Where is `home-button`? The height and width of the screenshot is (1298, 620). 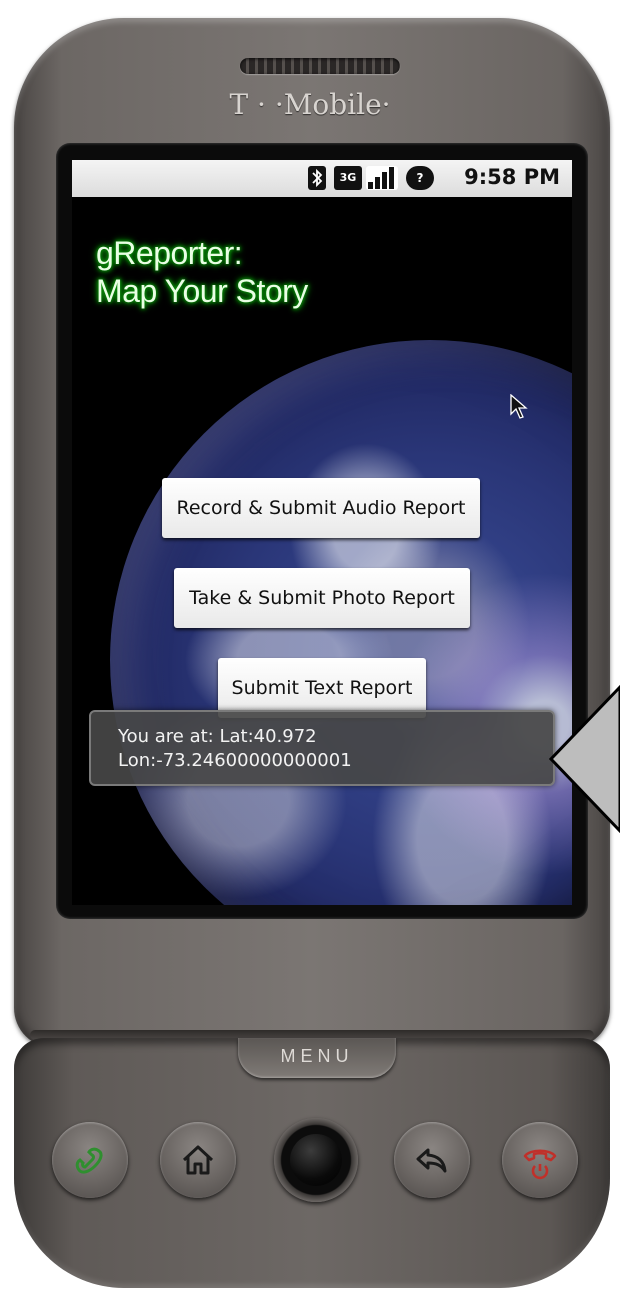 home-button is located at coordinates (198, 1160).